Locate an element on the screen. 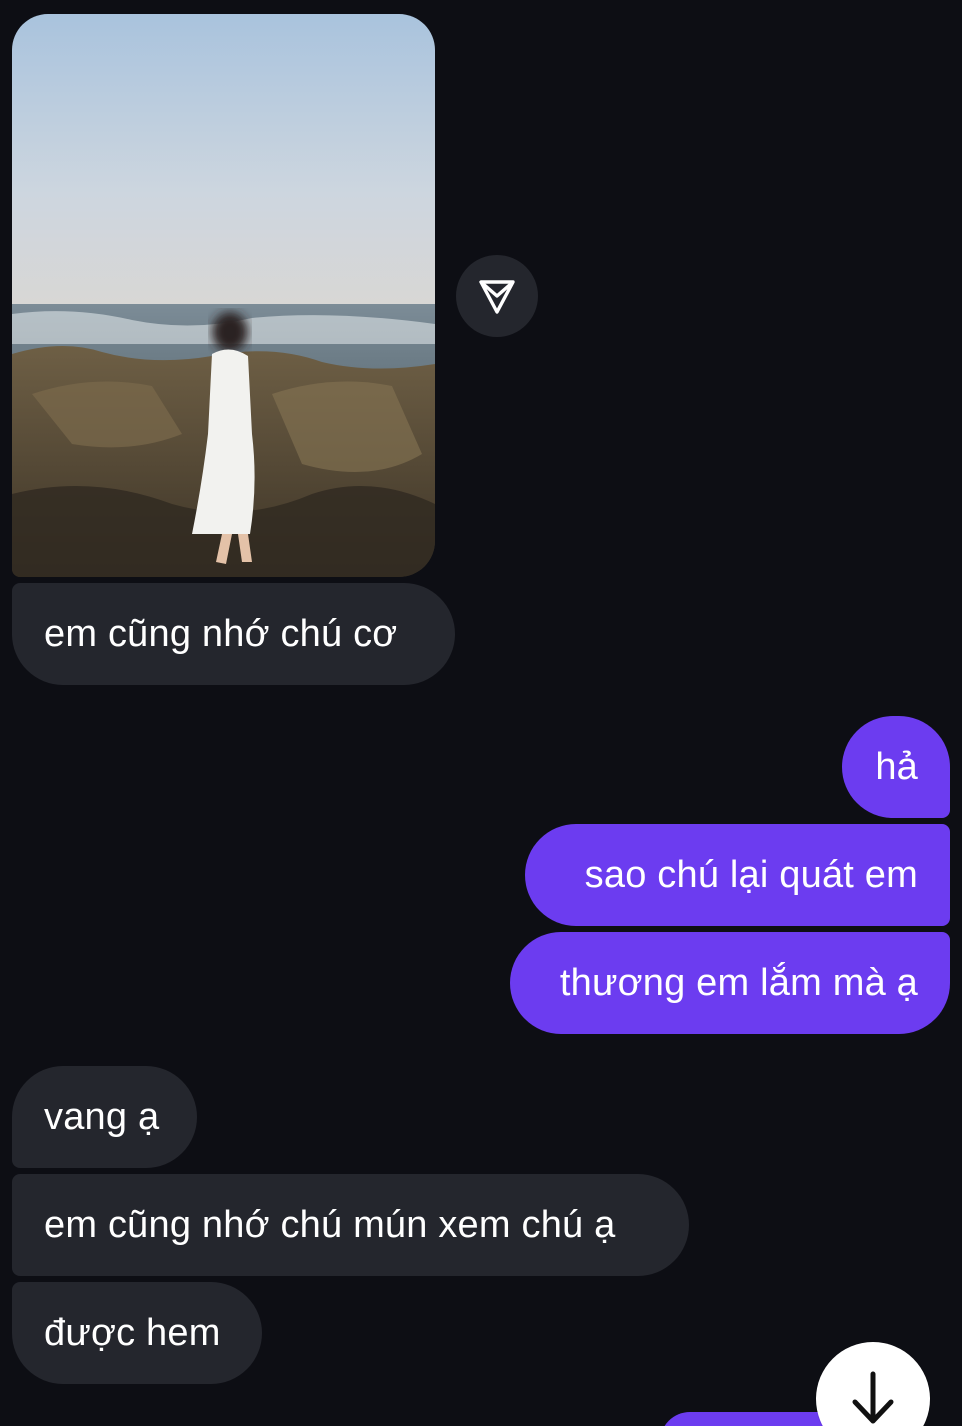 Image resolution: width=962 pixels, height=1426 pixels. message-text: em cũng nhớ chú cơ is located at coordinates (221, 633).